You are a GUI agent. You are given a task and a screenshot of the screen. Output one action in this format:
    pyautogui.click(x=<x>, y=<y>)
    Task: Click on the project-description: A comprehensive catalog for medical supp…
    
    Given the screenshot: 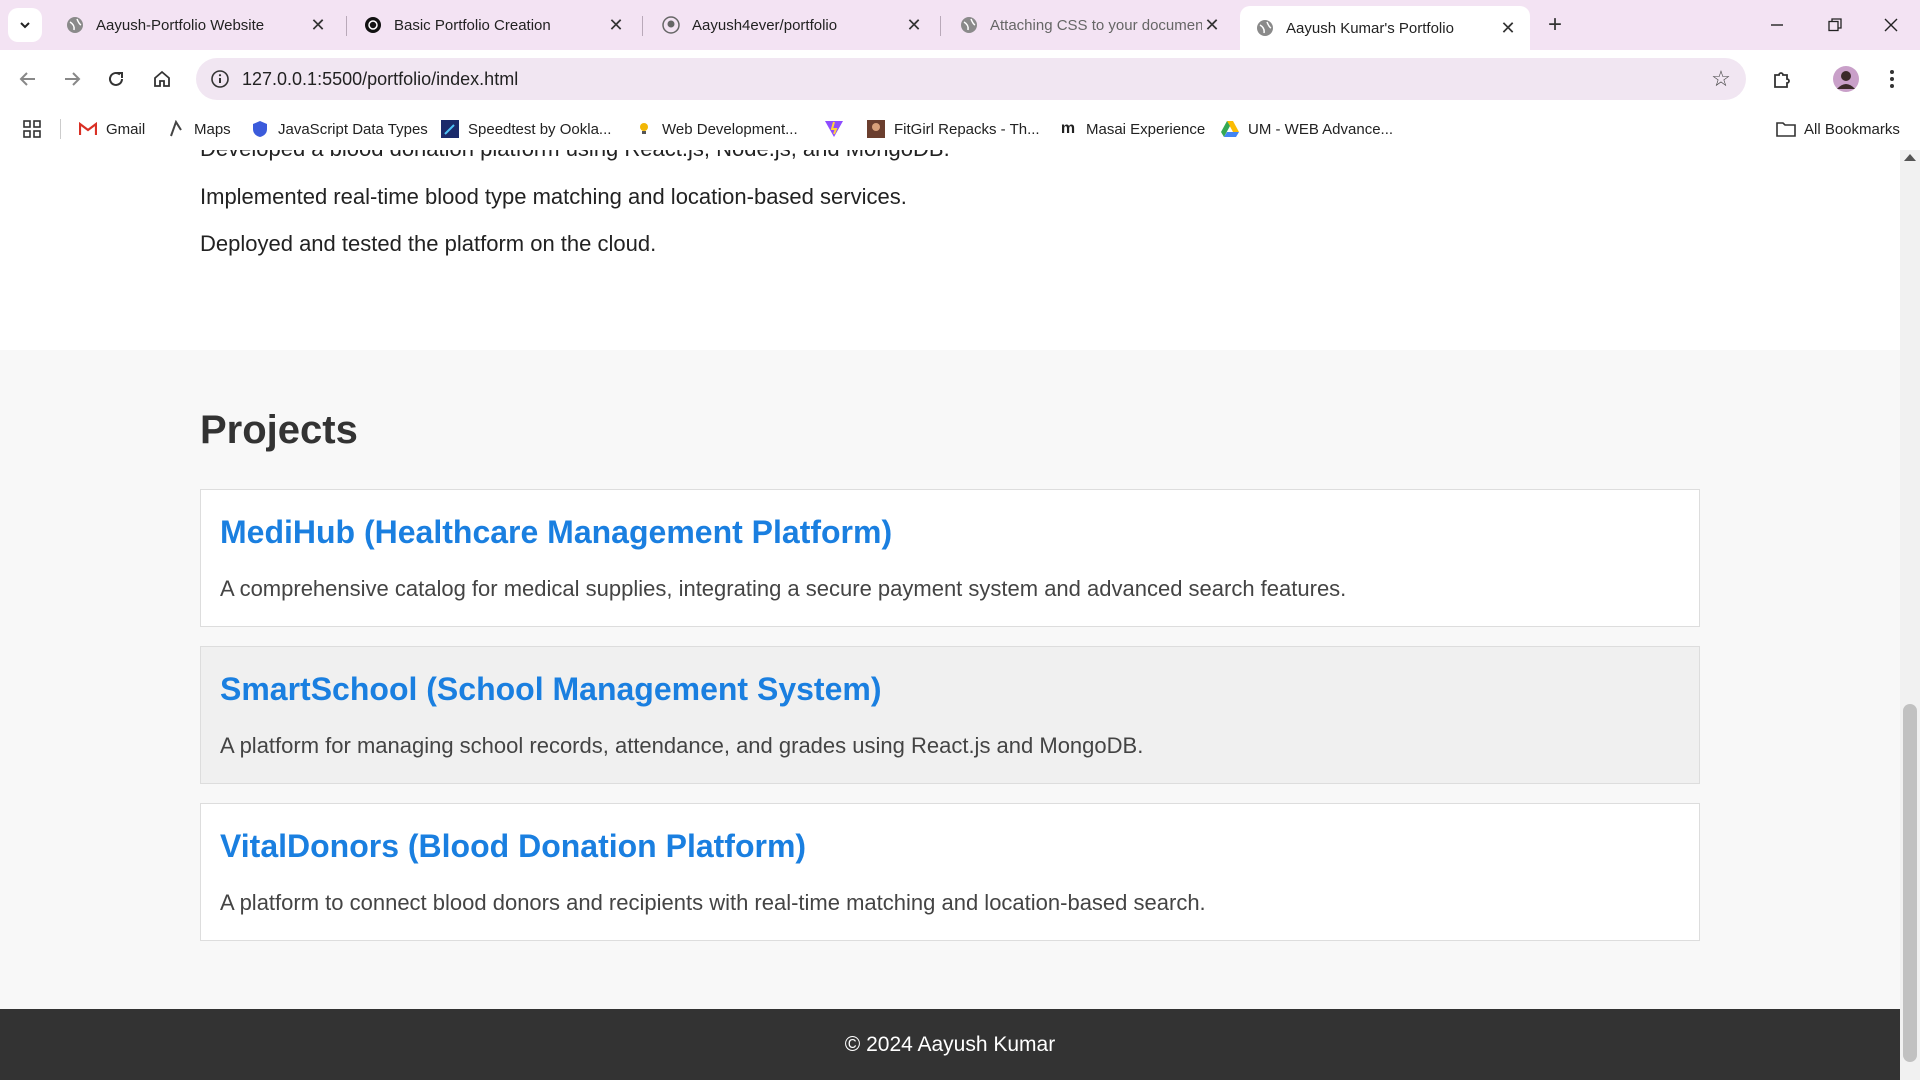 What is the action you would take?
    pyautogui.click(x=783, y=588)
    